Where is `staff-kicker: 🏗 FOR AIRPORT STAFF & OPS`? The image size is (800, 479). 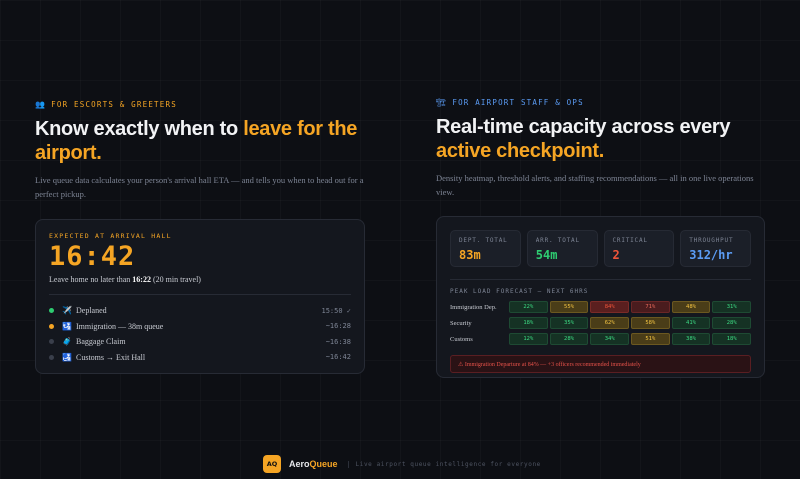 staff-kicker: 🏗 FOR AIRPORT STAFF & OPS is located at coordinates (601, 102).